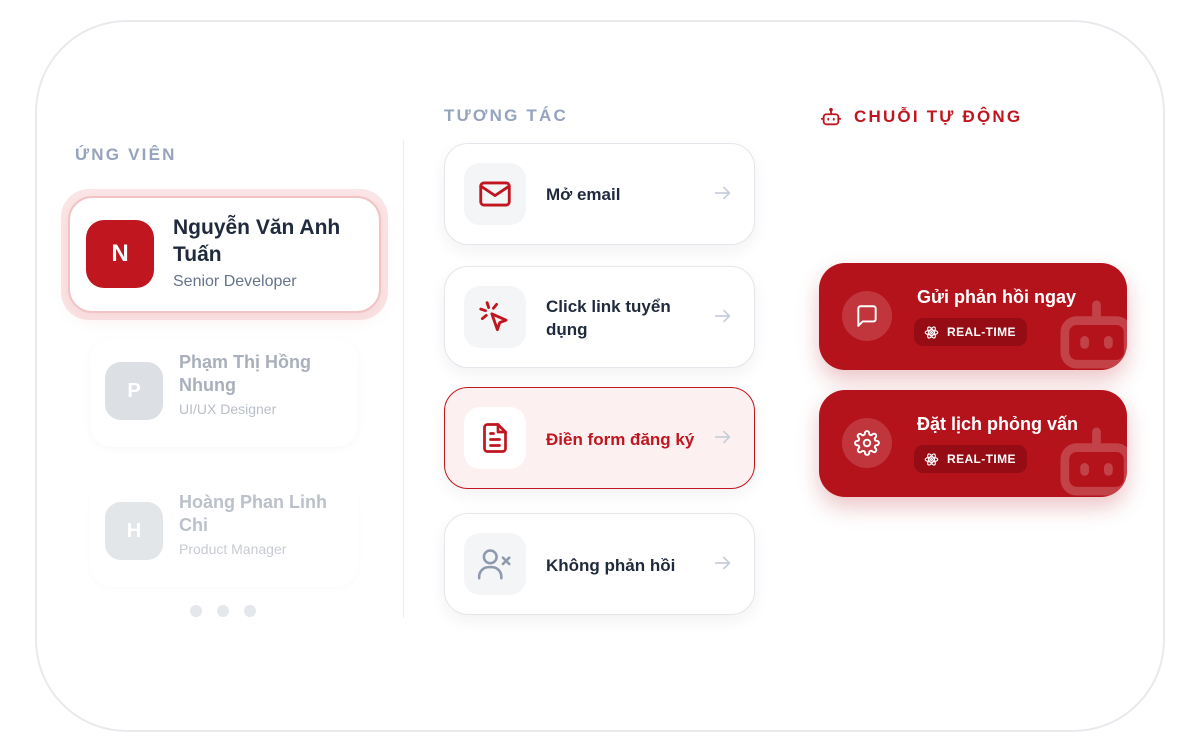 Image resolution: width=1200 pixels, height=753 pixels. I want to click on action-fill-form: Điền form đăng ký, so click(599, 438).